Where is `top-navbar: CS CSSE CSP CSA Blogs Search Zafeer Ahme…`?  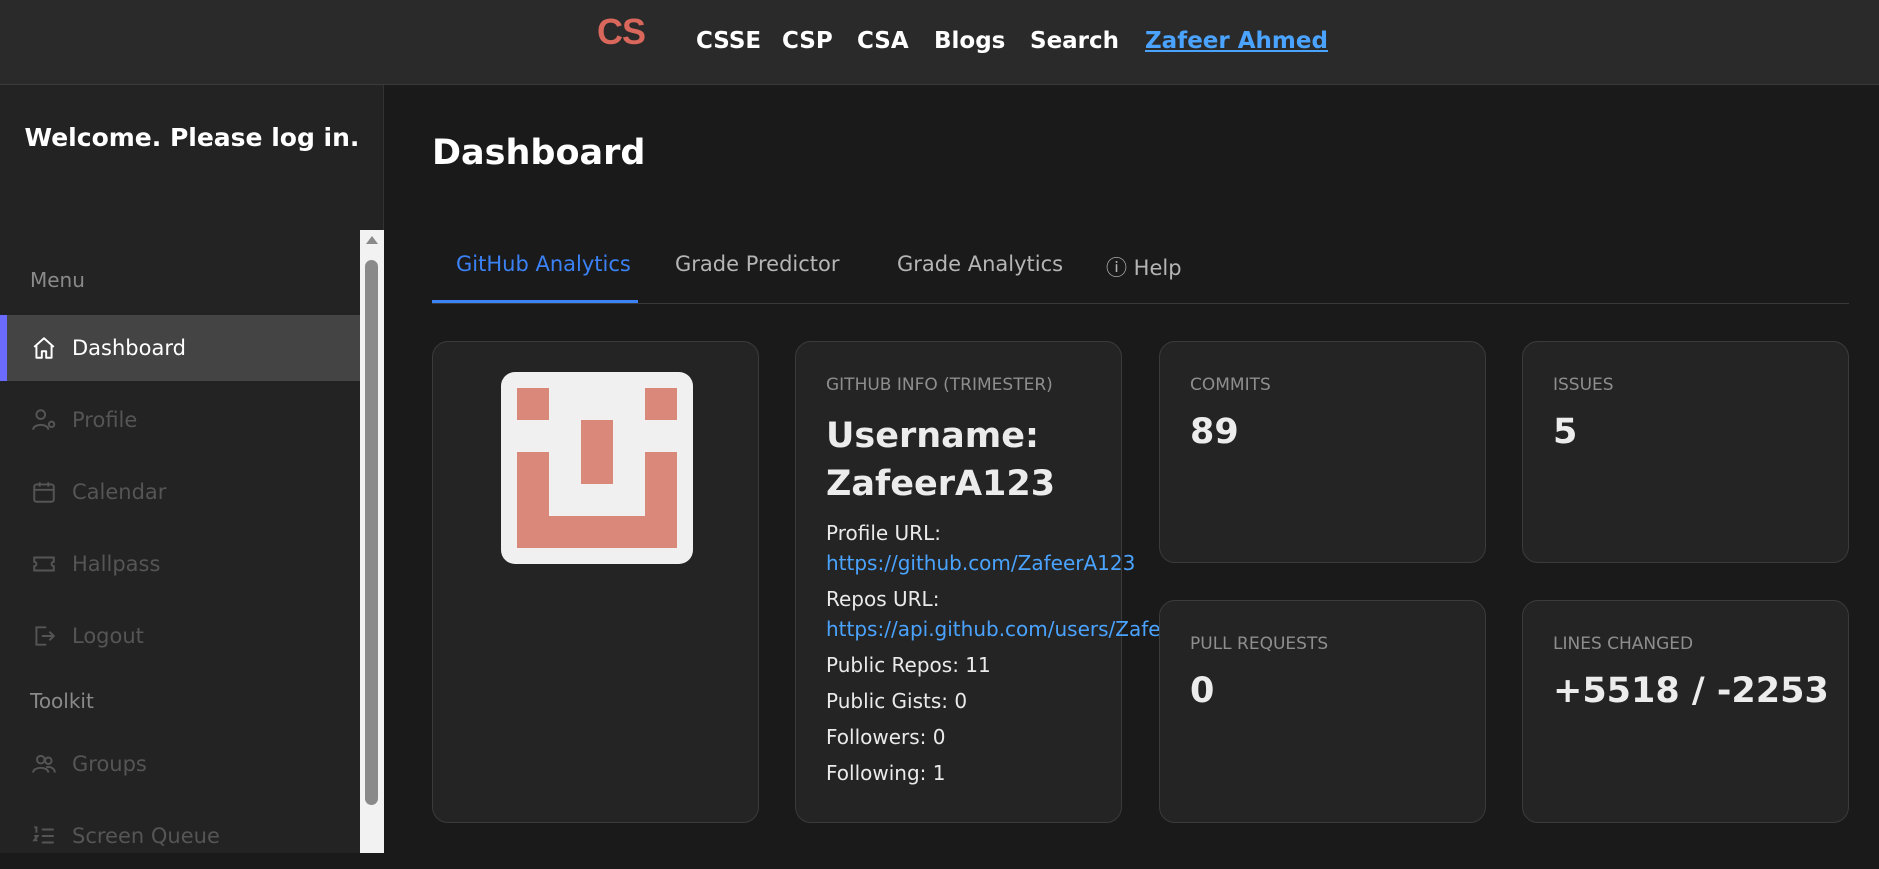 top-navbar: CS CSSE CSP CSA Blogs Search Zafeer Ahme… is located at coordinates (939, 42).